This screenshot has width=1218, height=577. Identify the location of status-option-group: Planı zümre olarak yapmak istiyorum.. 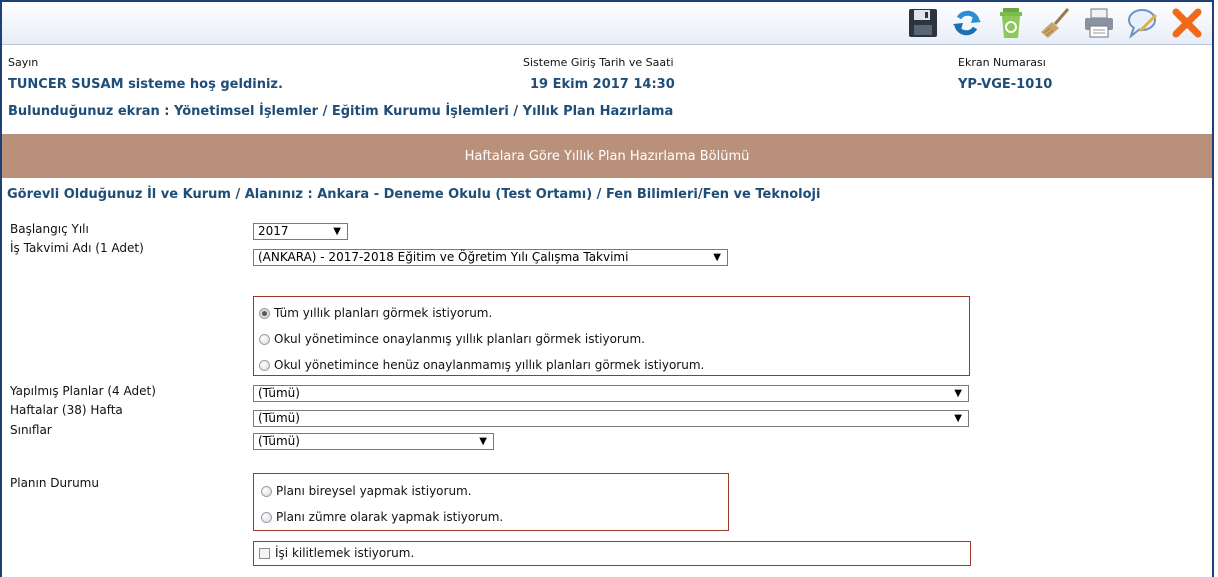
(382, 517).